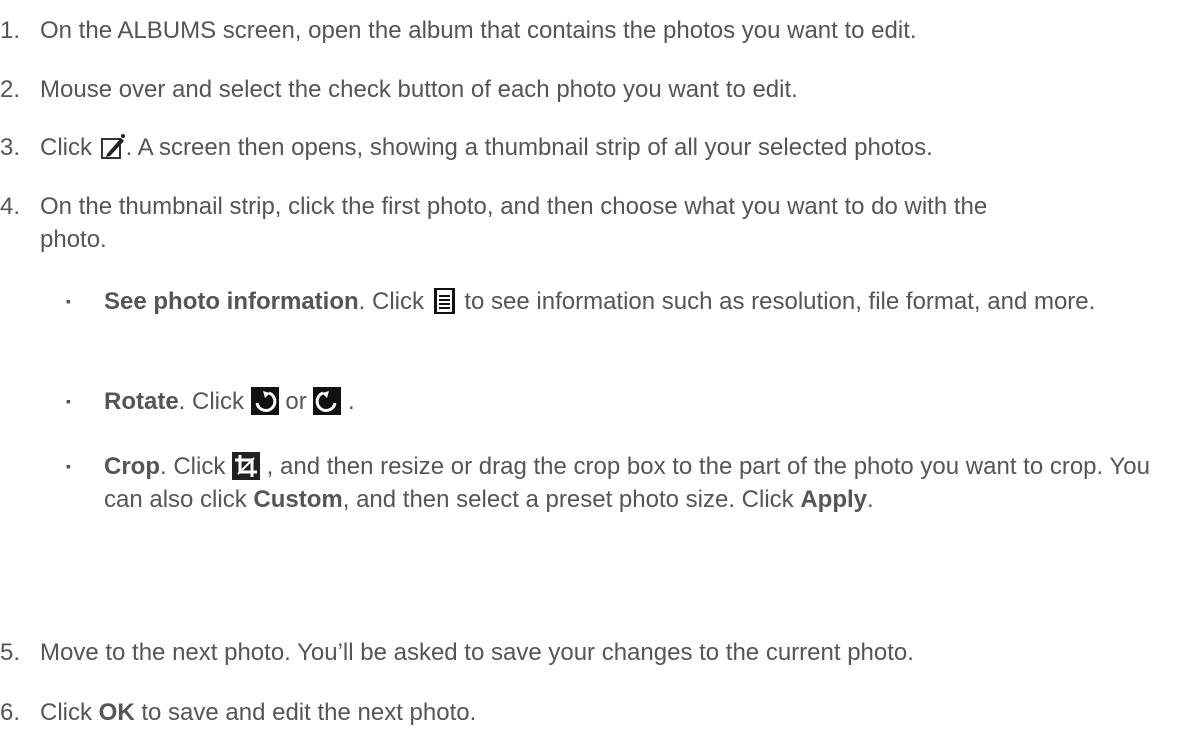 The height and width of the screenshot is (740, 1193). What do you see at coordinates (305, 712) in the screenshot?
I see `step-text-post: to save and edit the next photo.` at bounding box center [305, 712].